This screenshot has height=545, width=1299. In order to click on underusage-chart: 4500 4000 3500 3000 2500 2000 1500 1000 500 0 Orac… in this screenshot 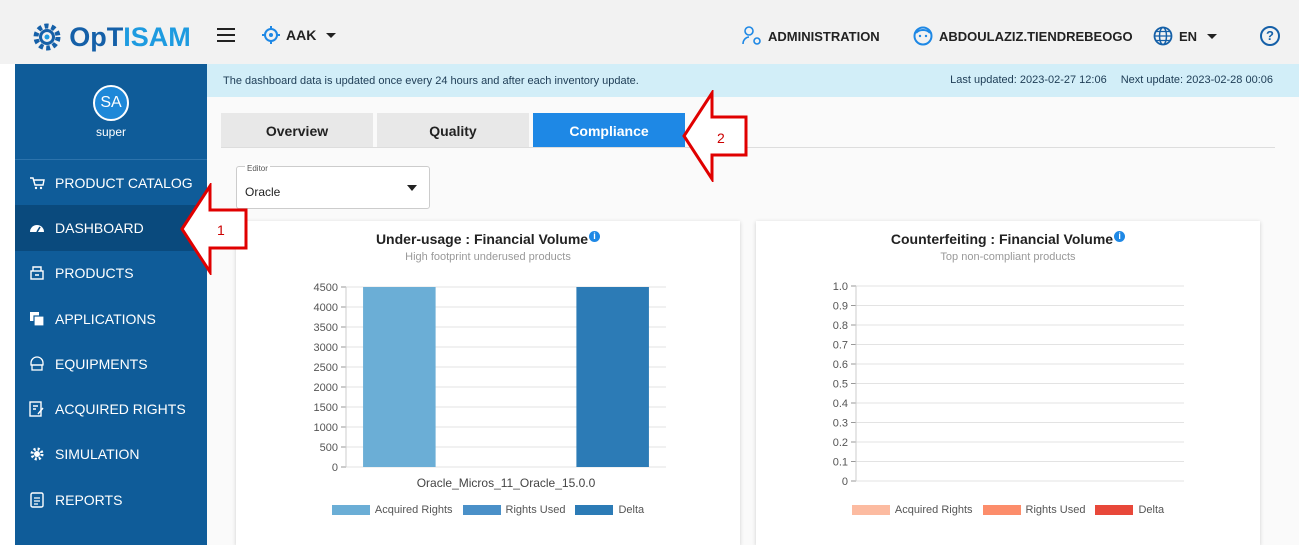, I will do `click(490, 386)`.